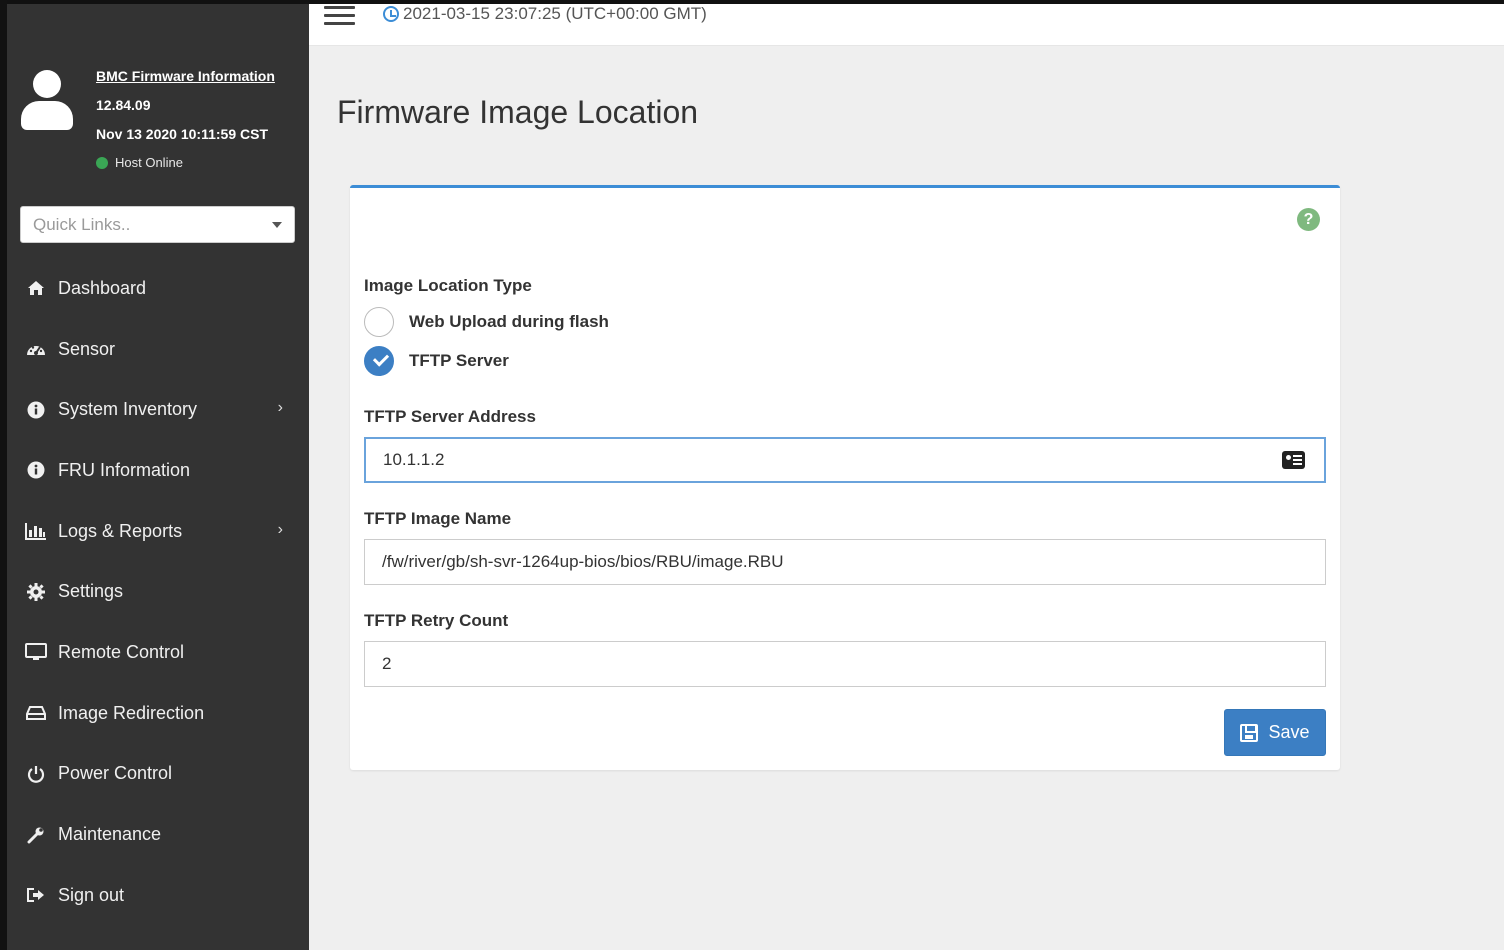 The width and height of the screenshot is (1504, 950). Describe the element at coordinates (120, 530) in the screenshot. I see `sidebar-item-label: Logs & Reports` at that location.